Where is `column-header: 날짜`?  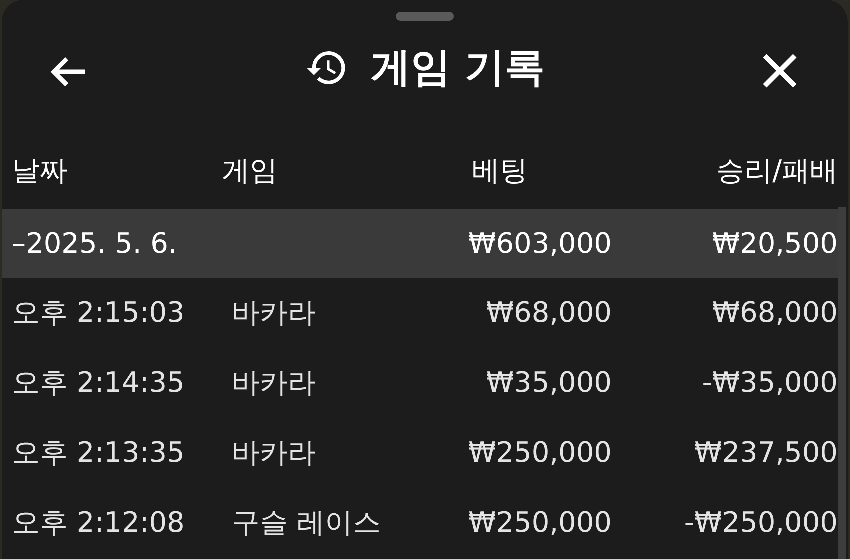 column-header: 날짜 is located at coordinates (40, 170).